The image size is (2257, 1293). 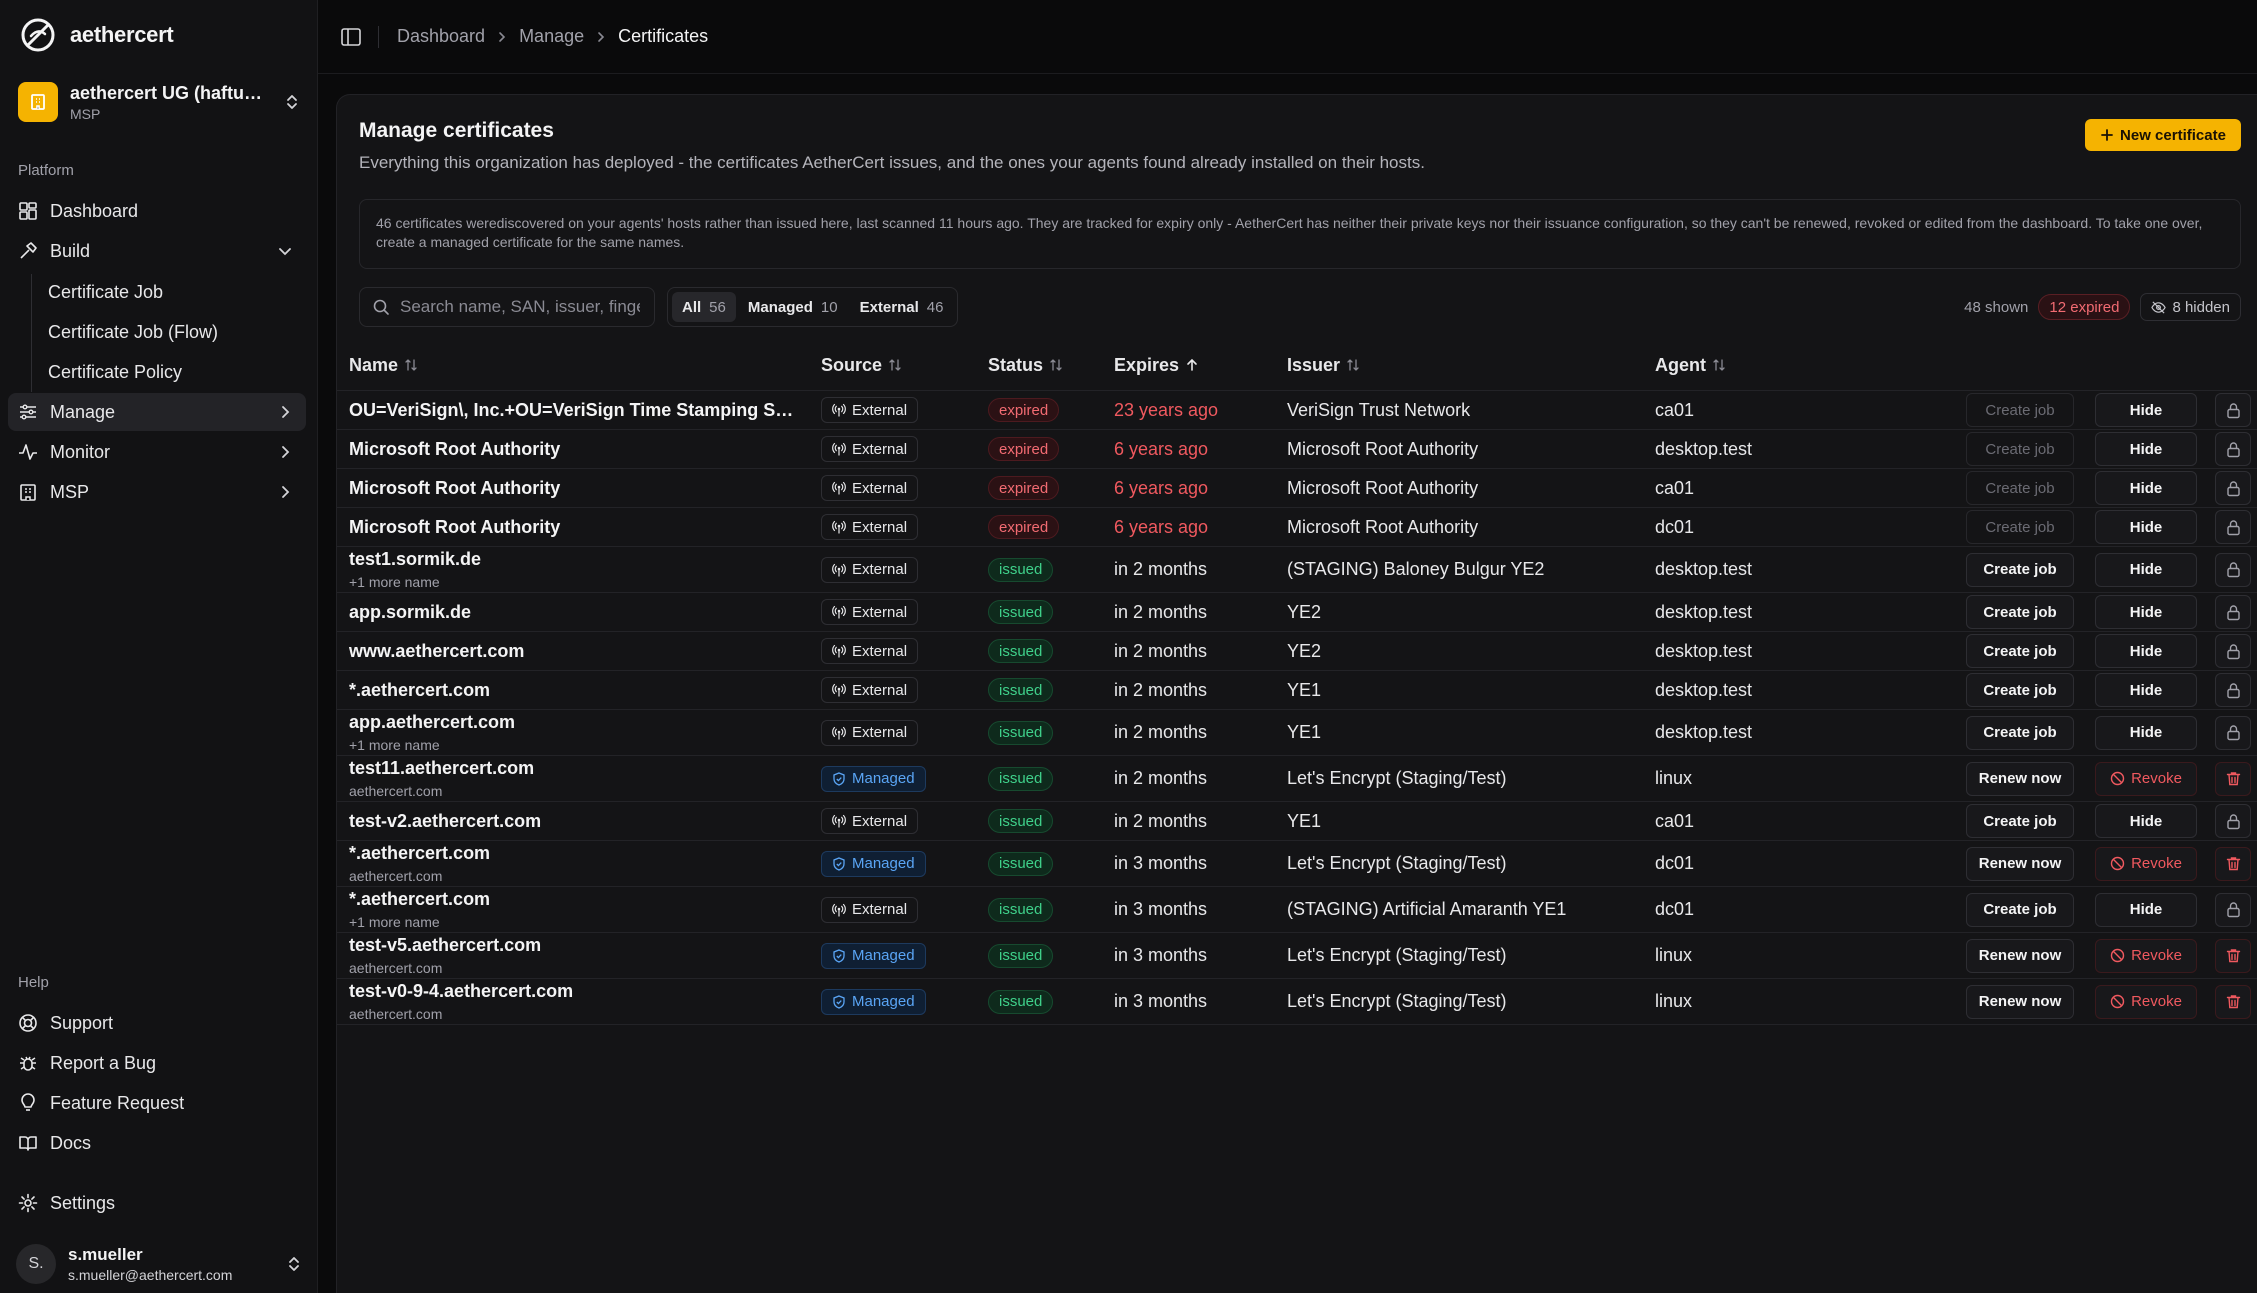 What do you see at coordinates (157, 1023) in the screenshot?
I see `nav-support: Support` at bounding box center [157, 1023].